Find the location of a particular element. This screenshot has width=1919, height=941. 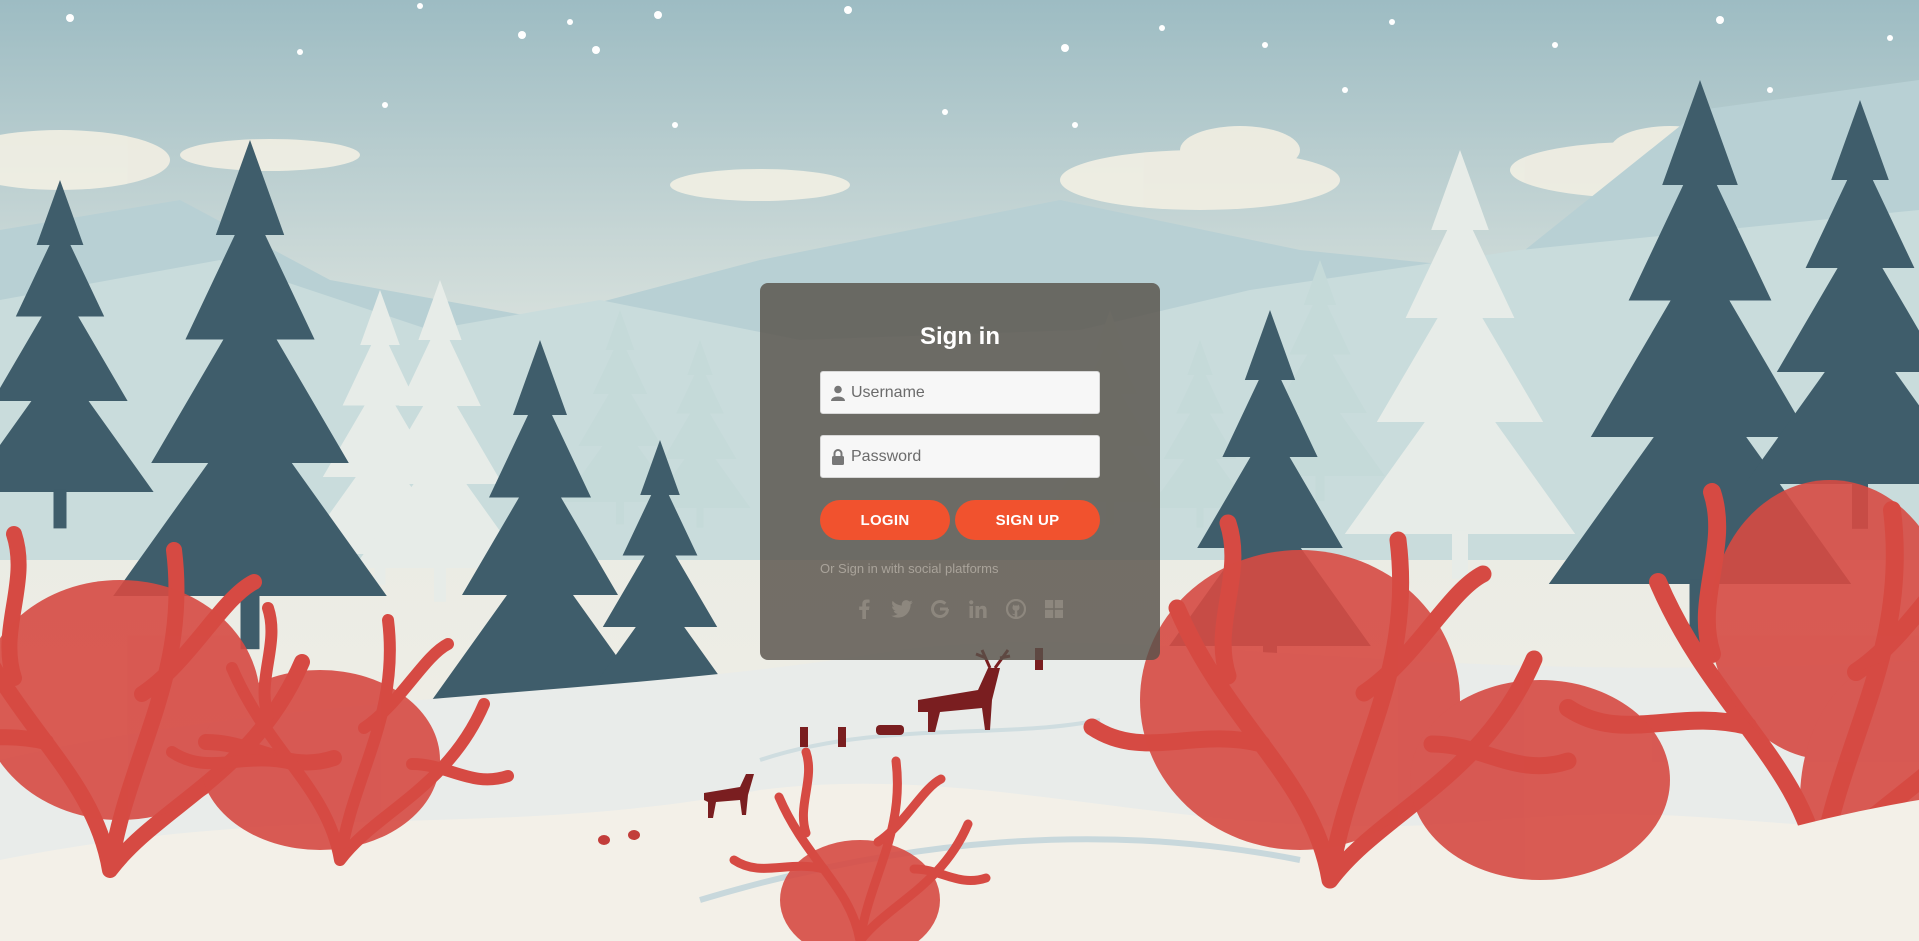

password-field-wrapper is located at coordinates (960, 456).